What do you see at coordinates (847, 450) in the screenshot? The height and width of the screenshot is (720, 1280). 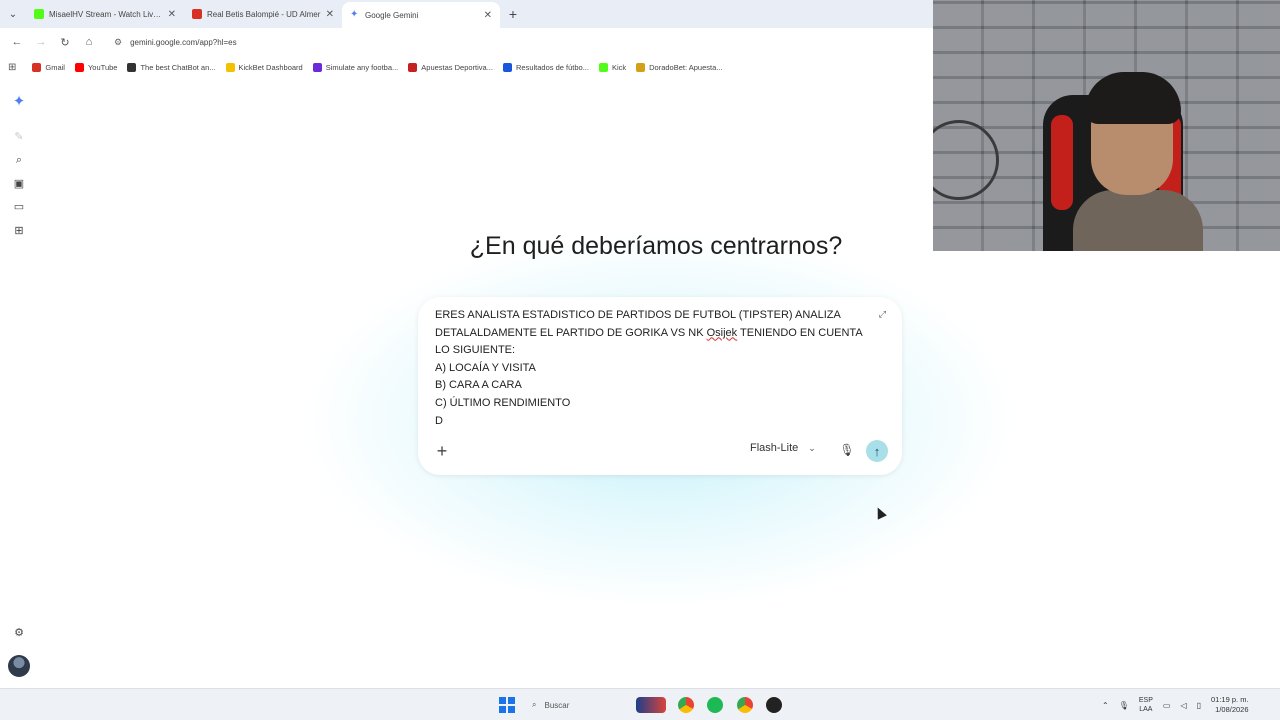 I see `microphone-icon: 🎙` at bounding box center [847, 450].